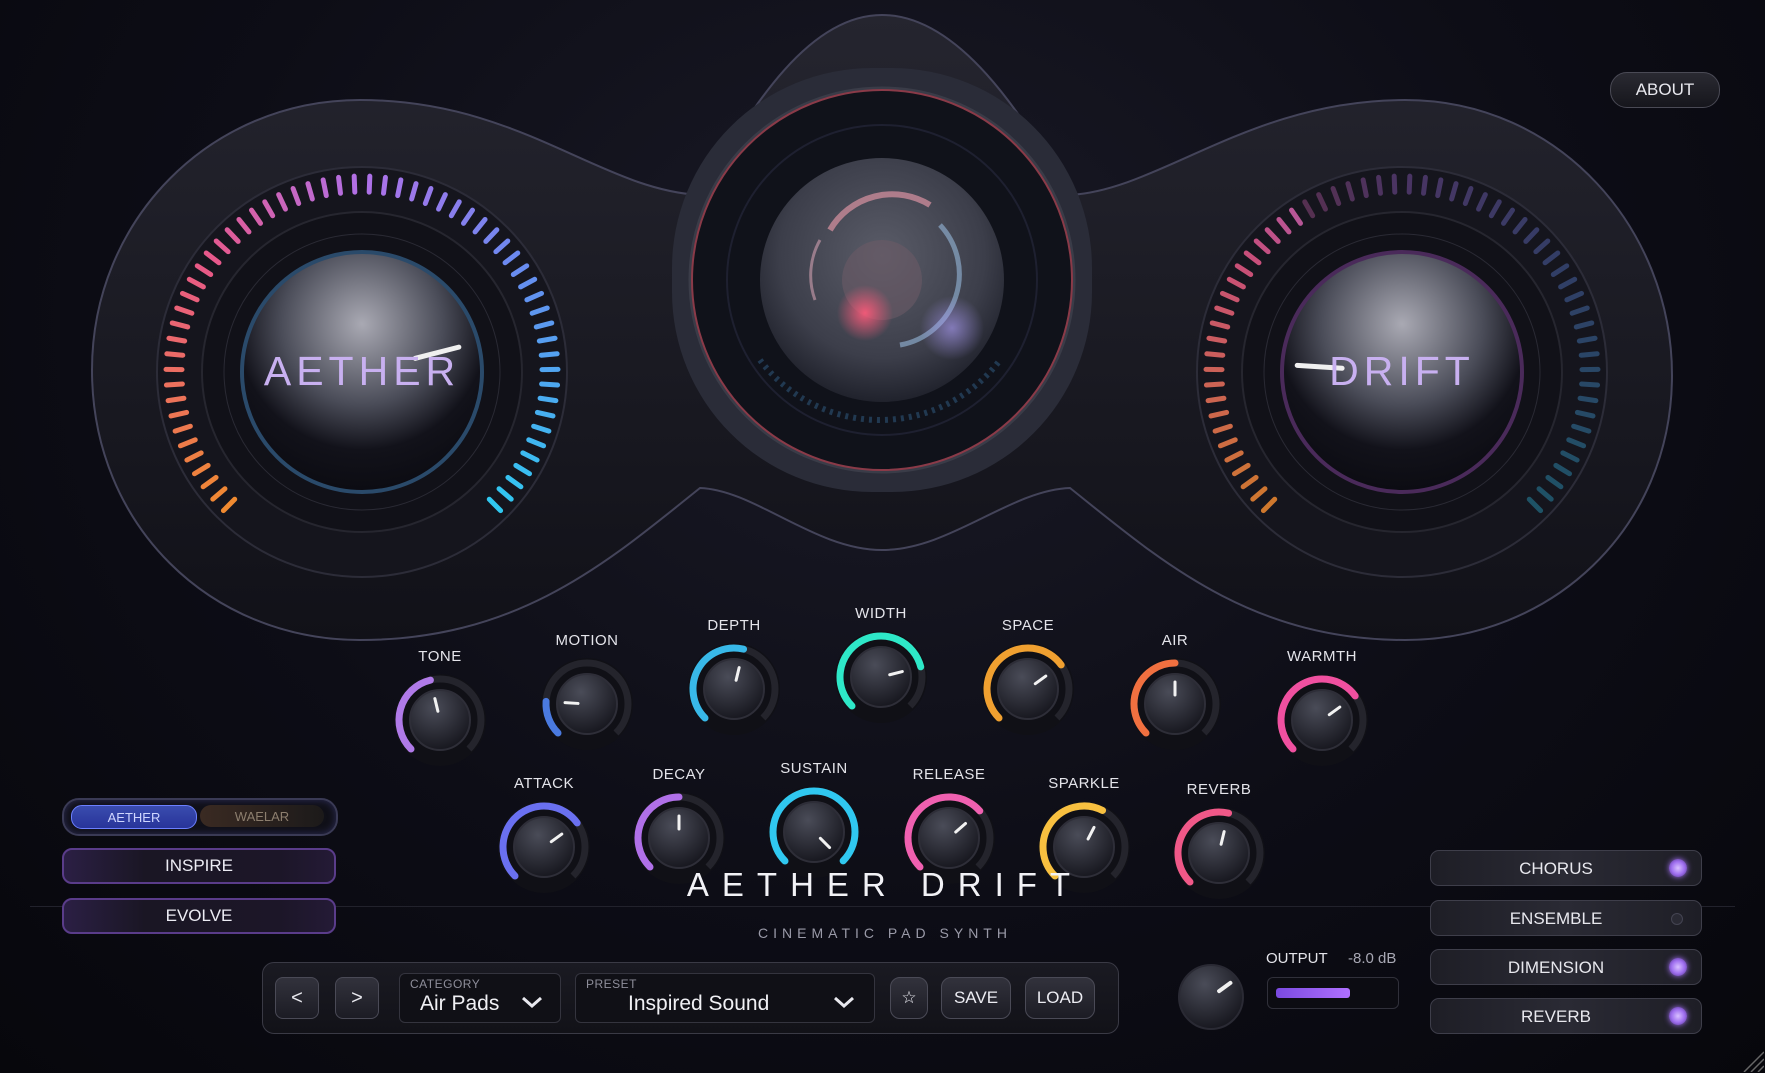 The image size is (1765, 1073). Describe the element at coordinates (885, 884) in the screenshot. I see `app-title: AETHER DRIFT` at that location.